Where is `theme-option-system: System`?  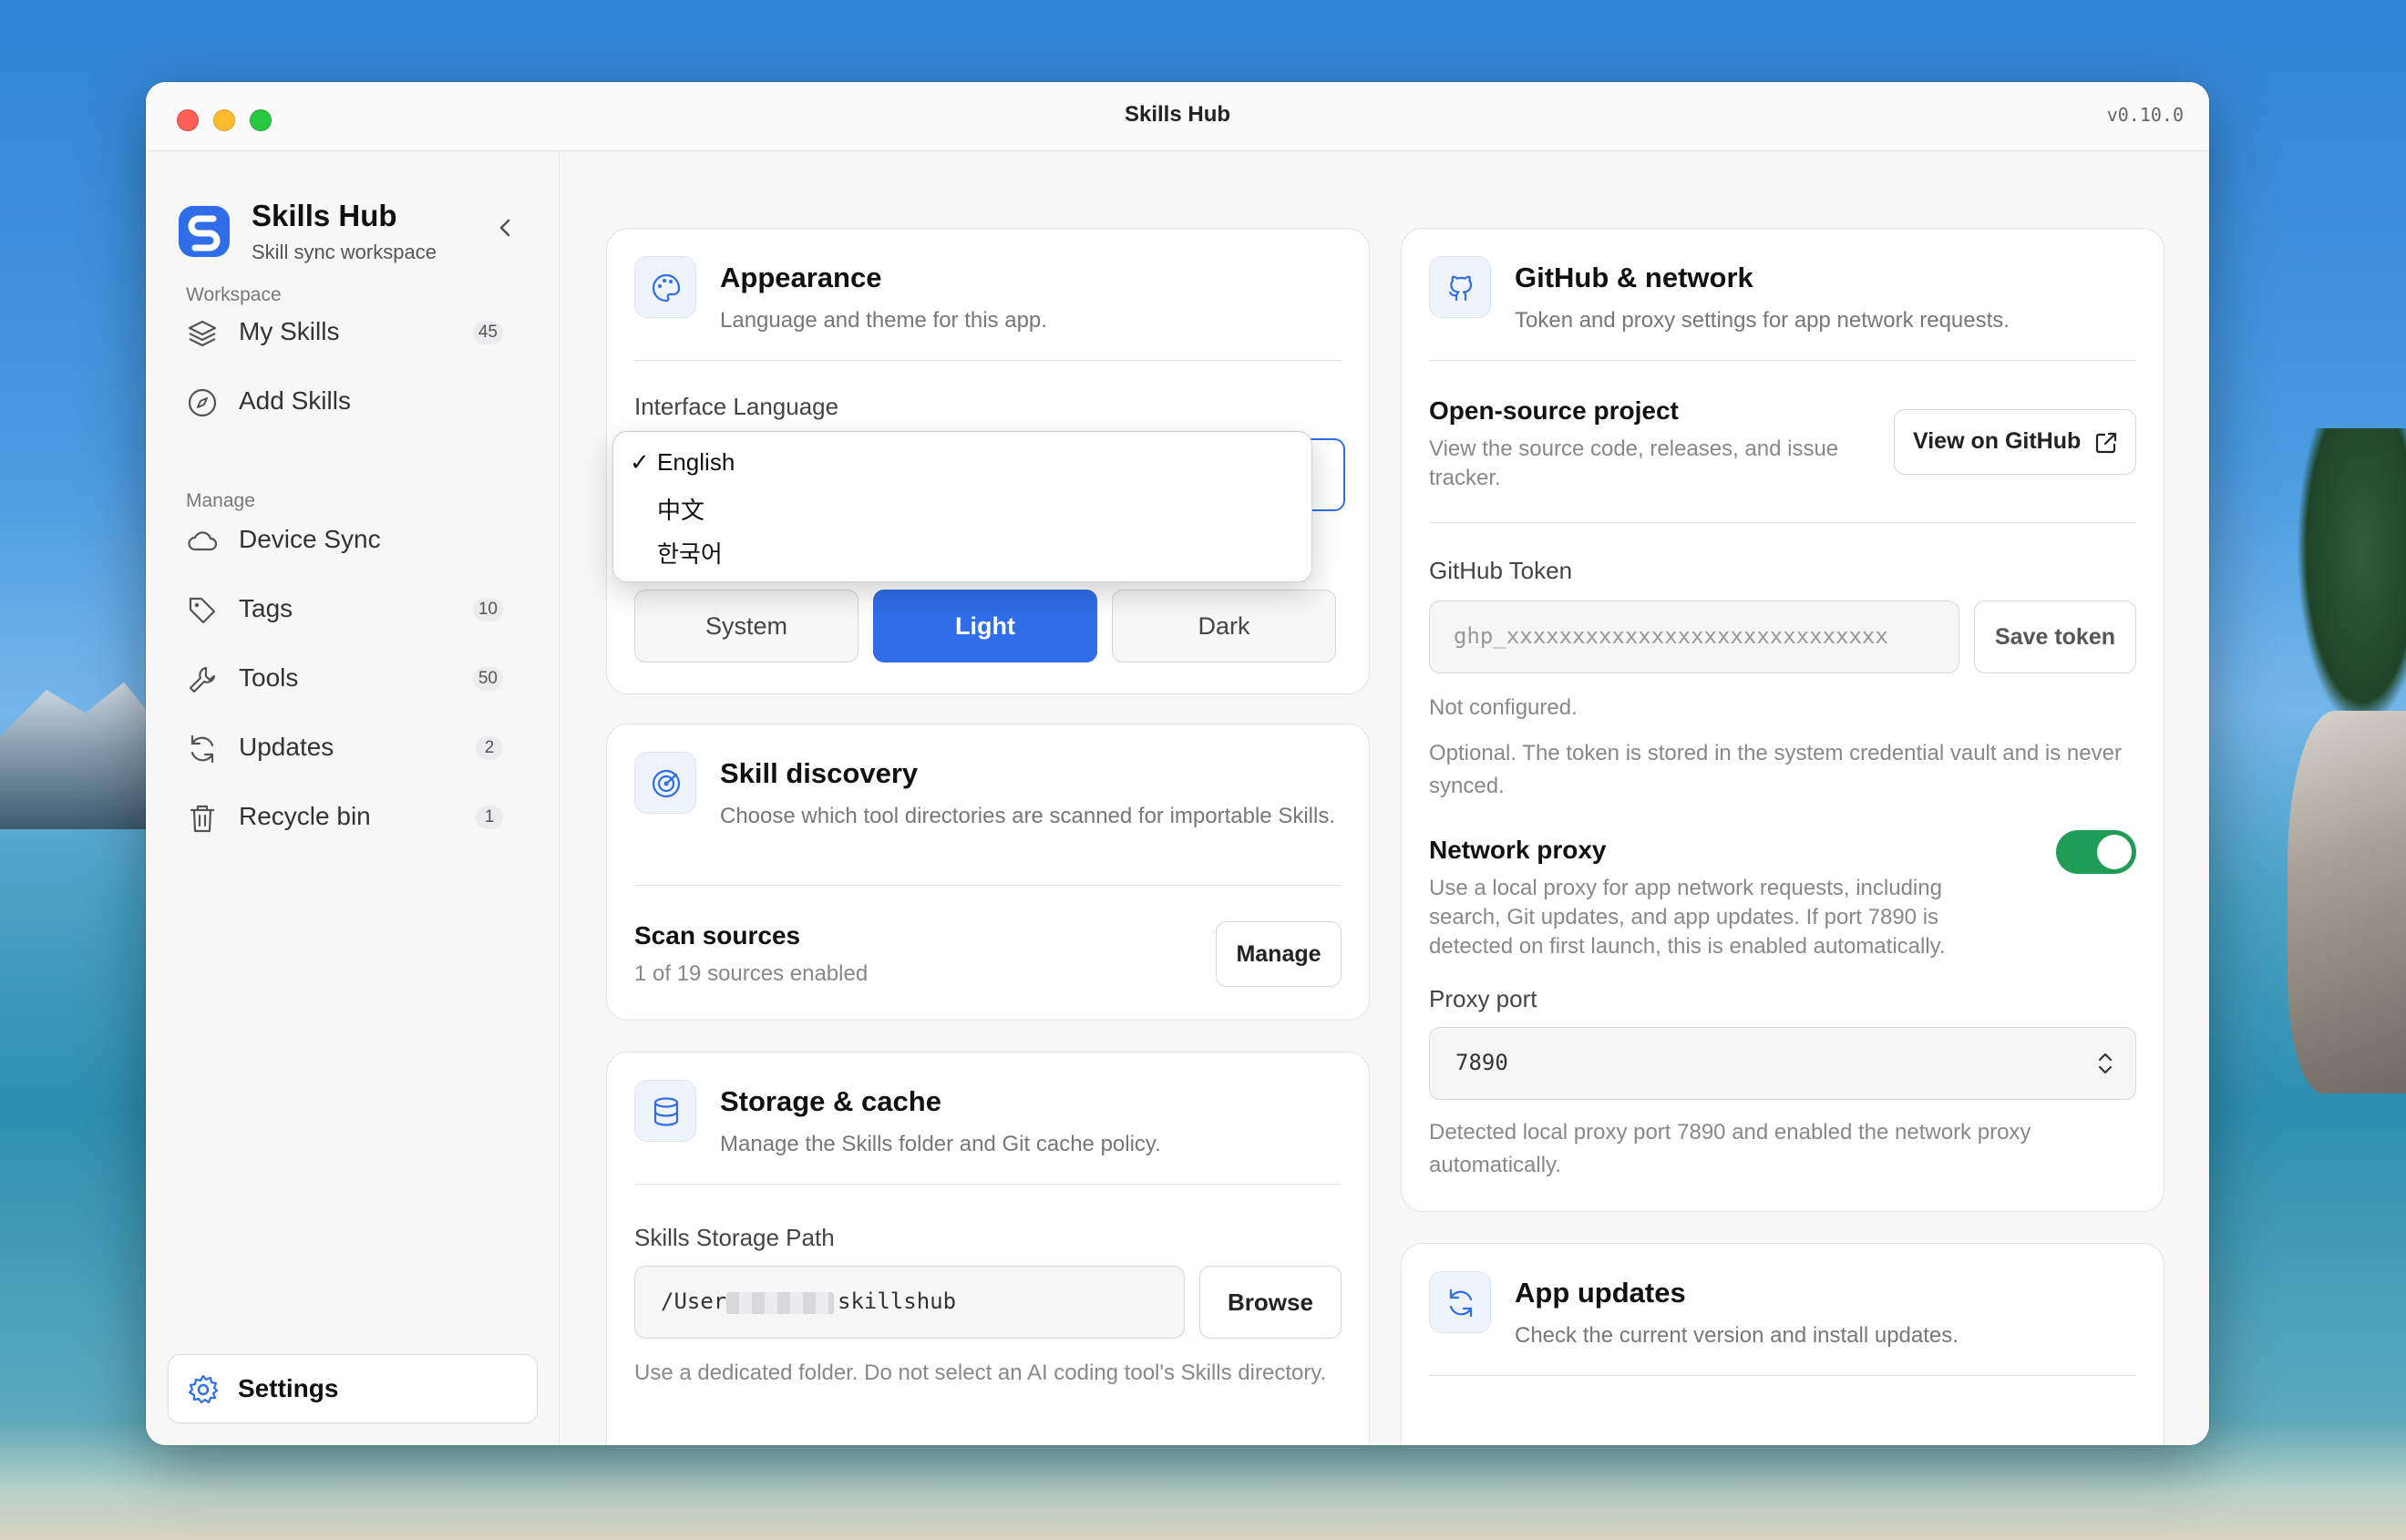
theme-option-system: System is located at coordinates (746, 626).